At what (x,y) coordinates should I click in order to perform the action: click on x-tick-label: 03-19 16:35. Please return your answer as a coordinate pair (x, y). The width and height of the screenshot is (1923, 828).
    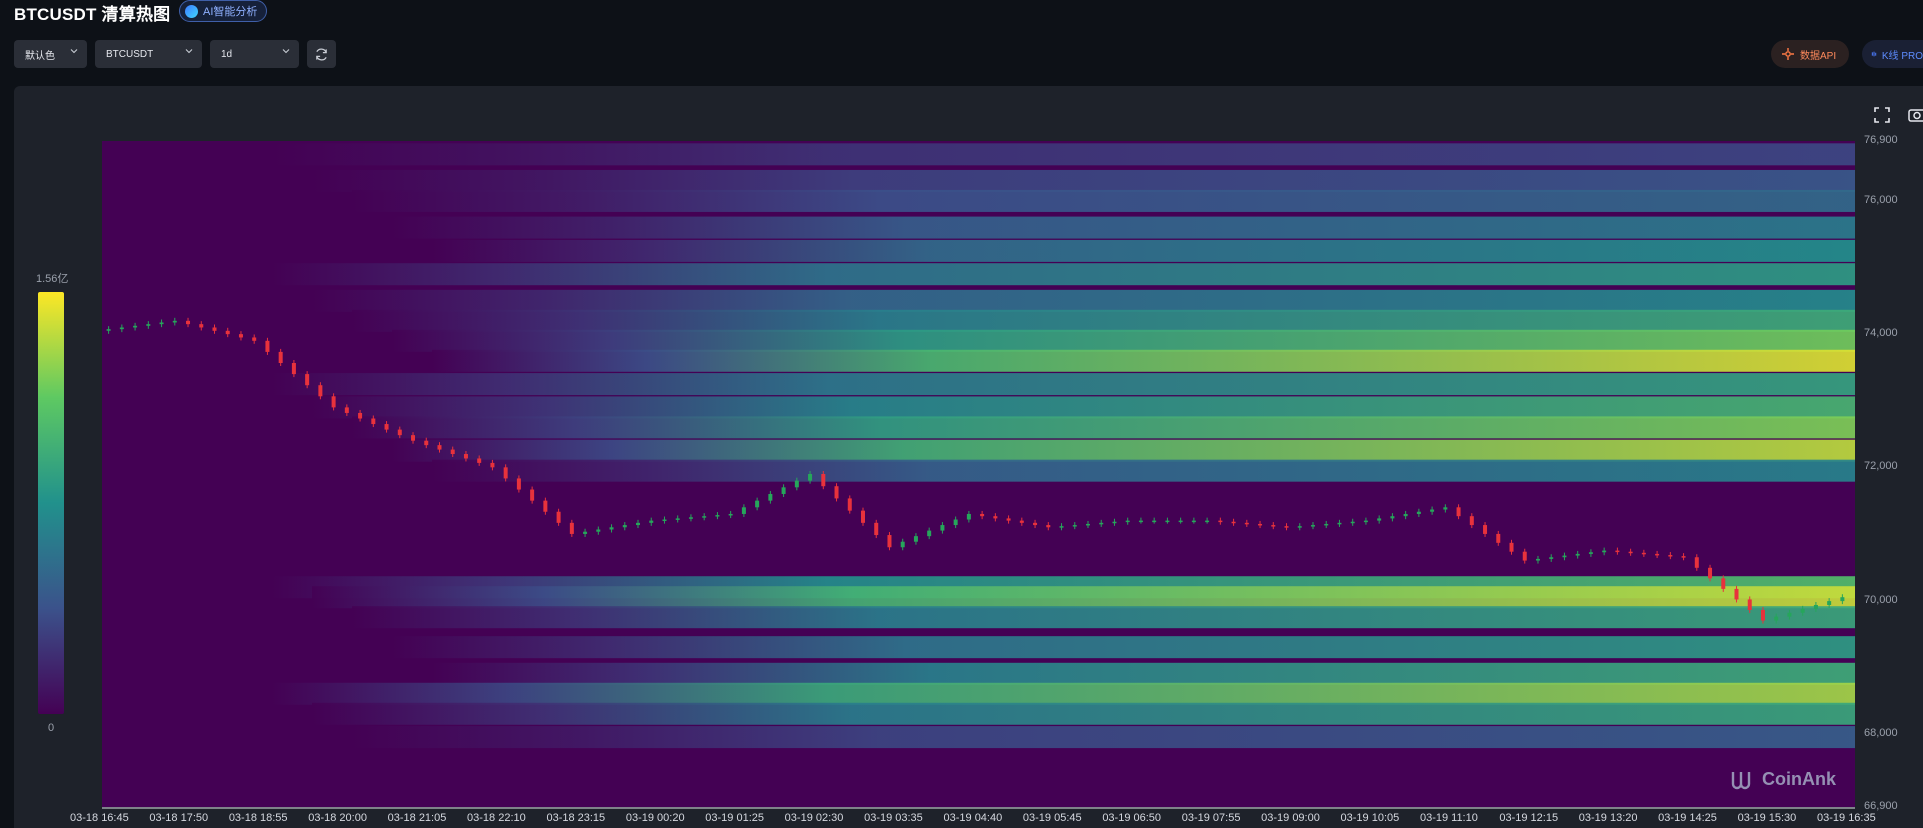
    Looking at the image, I should click on (1846, 818).